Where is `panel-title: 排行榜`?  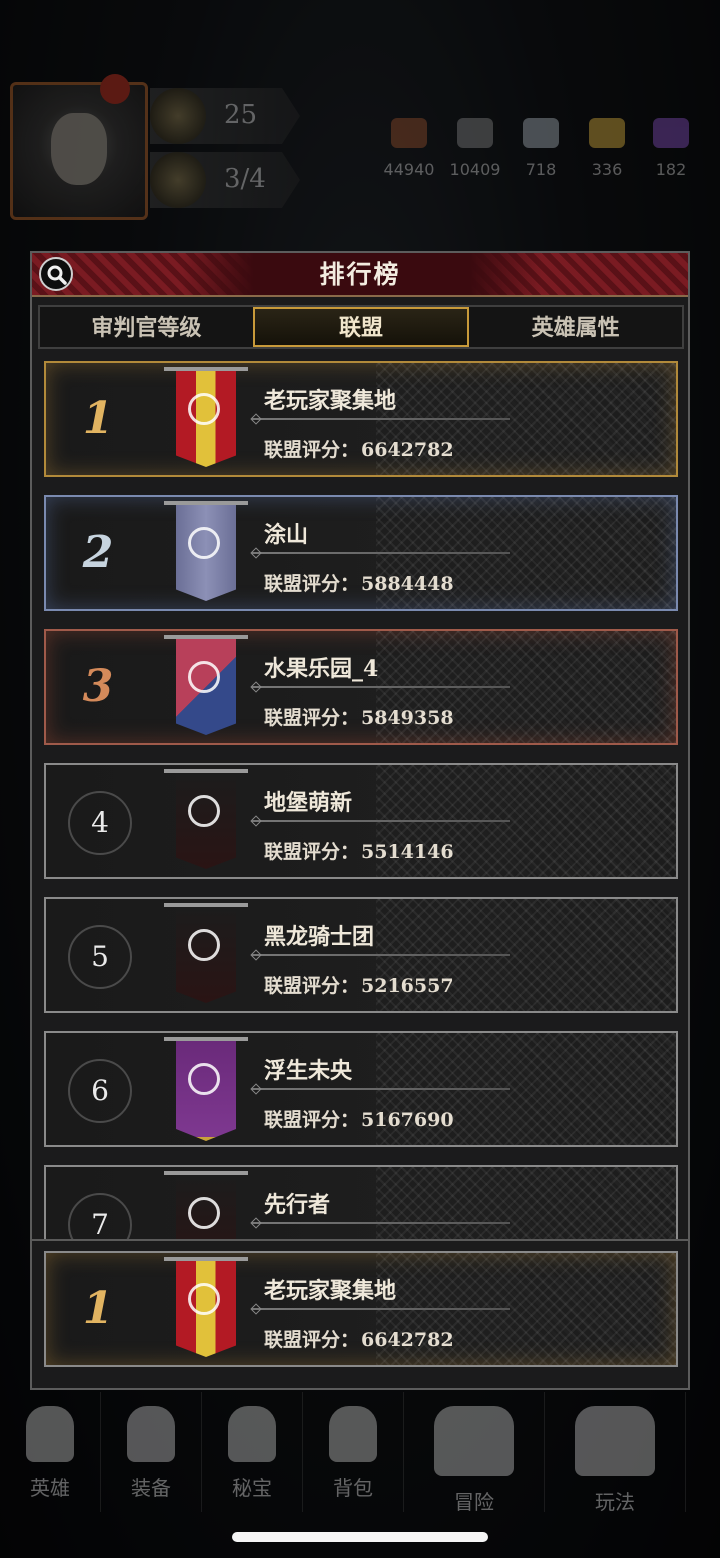 panel-title: 排行榜 is located at coordinates (360, 274).